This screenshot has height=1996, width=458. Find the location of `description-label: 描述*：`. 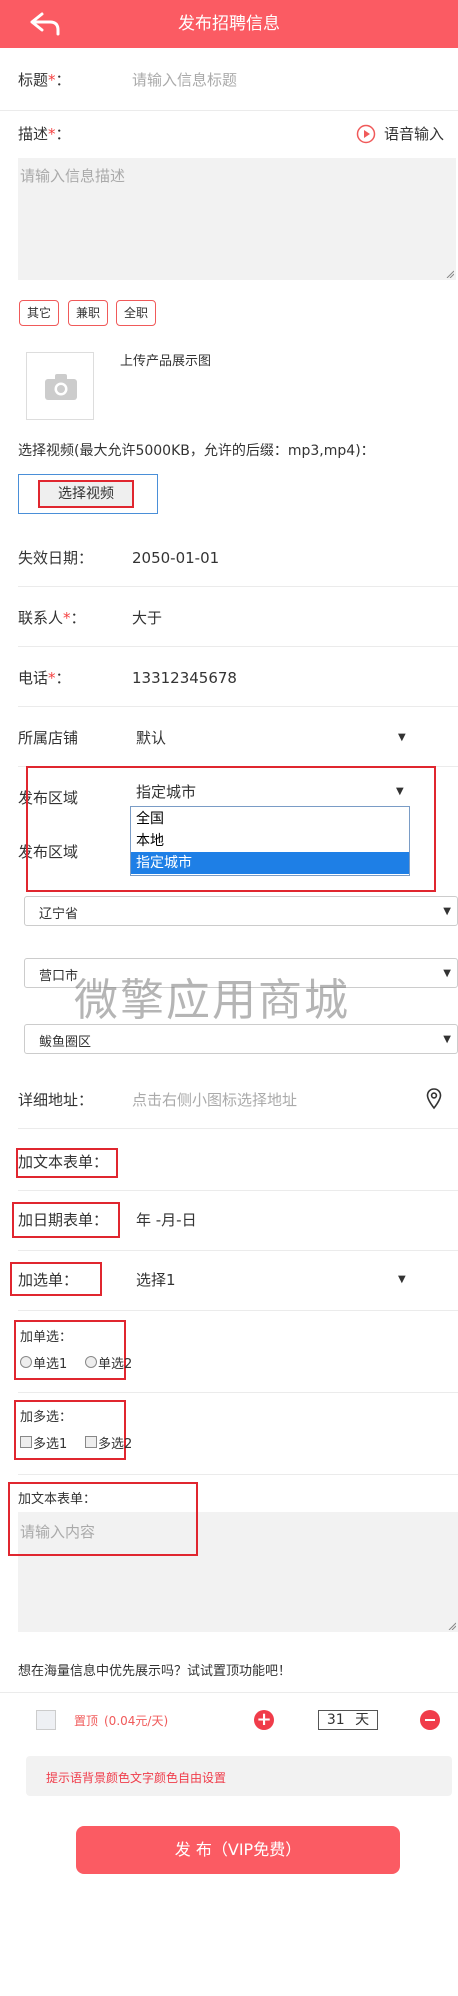

description-label: 描述*： is located at coordinates (44, 134).